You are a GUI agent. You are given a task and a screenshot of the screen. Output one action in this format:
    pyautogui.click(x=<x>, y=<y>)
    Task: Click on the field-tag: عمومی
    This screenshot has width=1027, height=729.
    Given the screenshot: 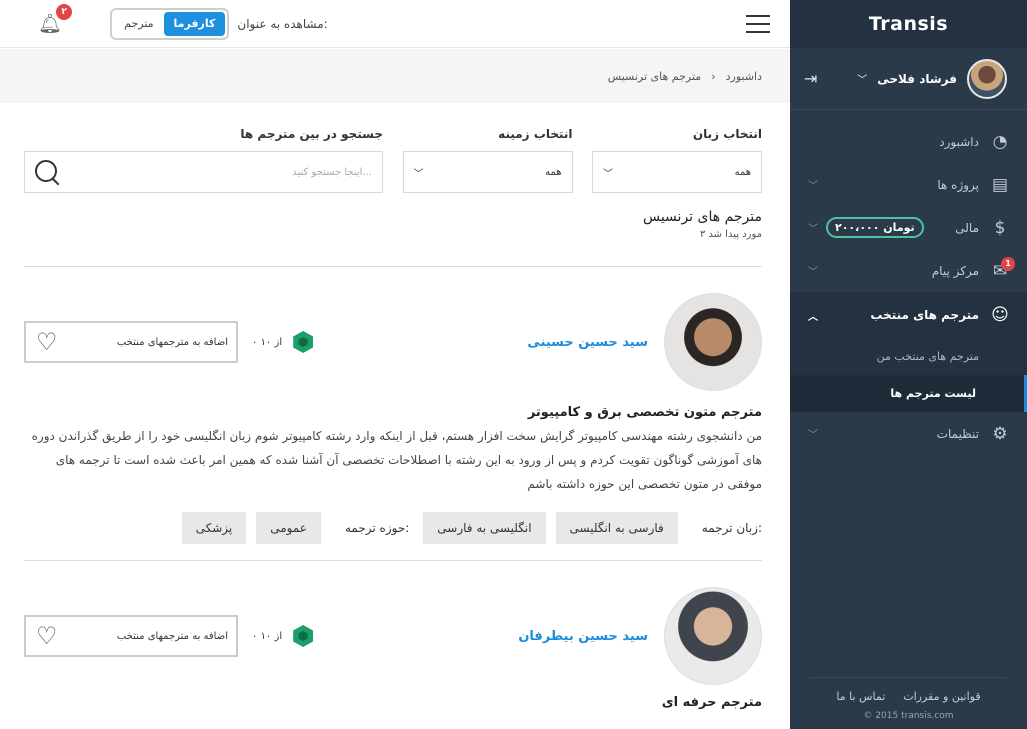 What is the action you would take?
    pyautogui.click(x=288, y=528)
    